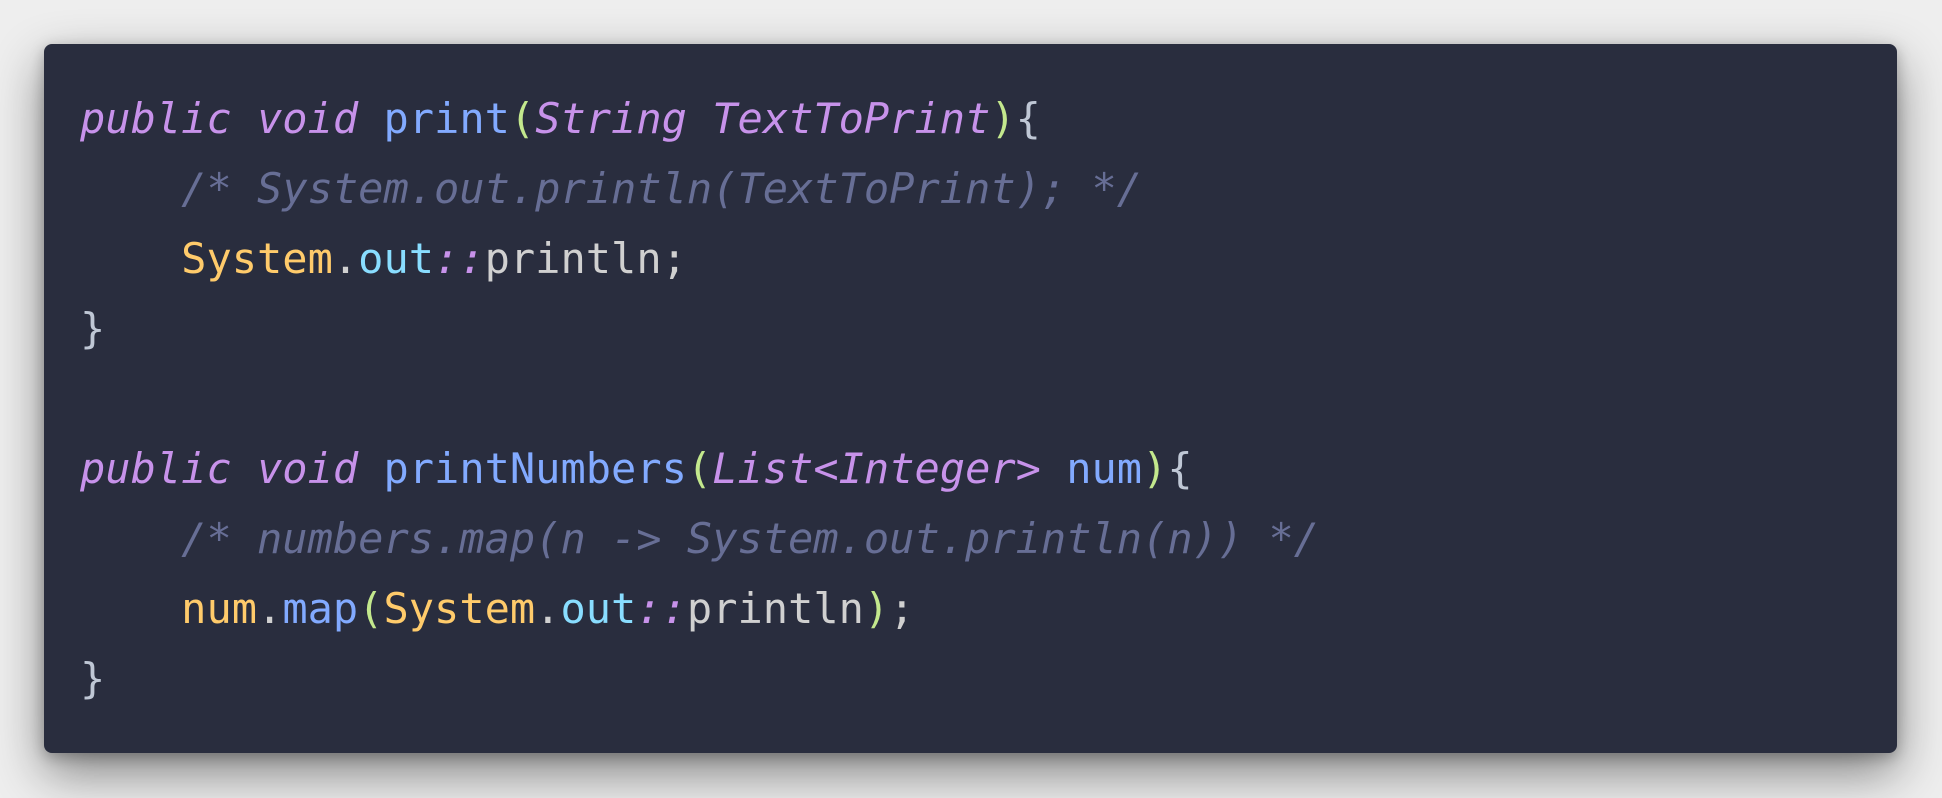 This screenshot has height=798, width=1942. I want to click on method-name: print, so click(446, 118).